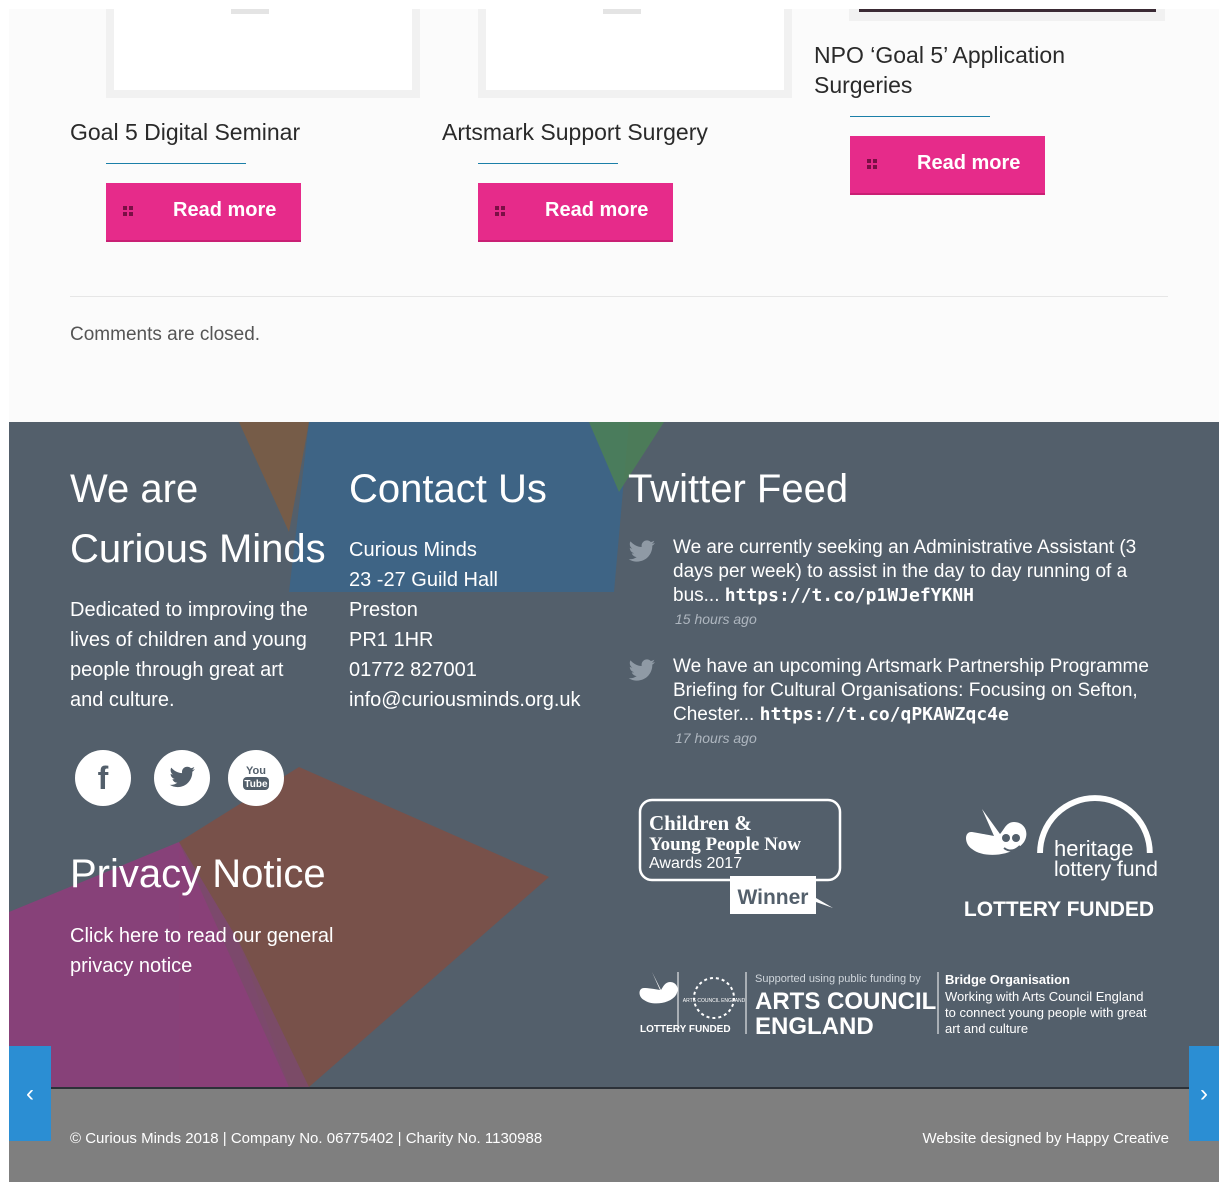 The width and height of the screenshot is (1219, 1182). What do you see at coordinates (773, 897) in the screenshot?
I see `svg-text: Winner` at bounding box center [773, 897].